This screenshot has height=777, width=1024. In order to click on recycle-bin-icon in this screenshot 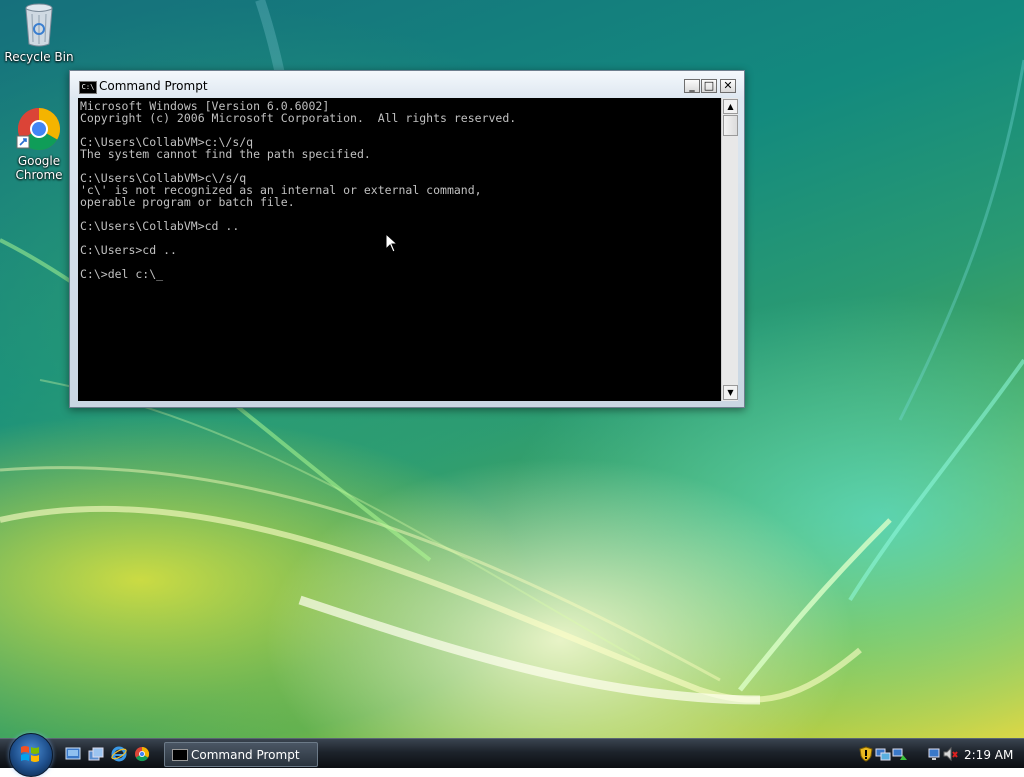, I will do `click(39, 25)`.